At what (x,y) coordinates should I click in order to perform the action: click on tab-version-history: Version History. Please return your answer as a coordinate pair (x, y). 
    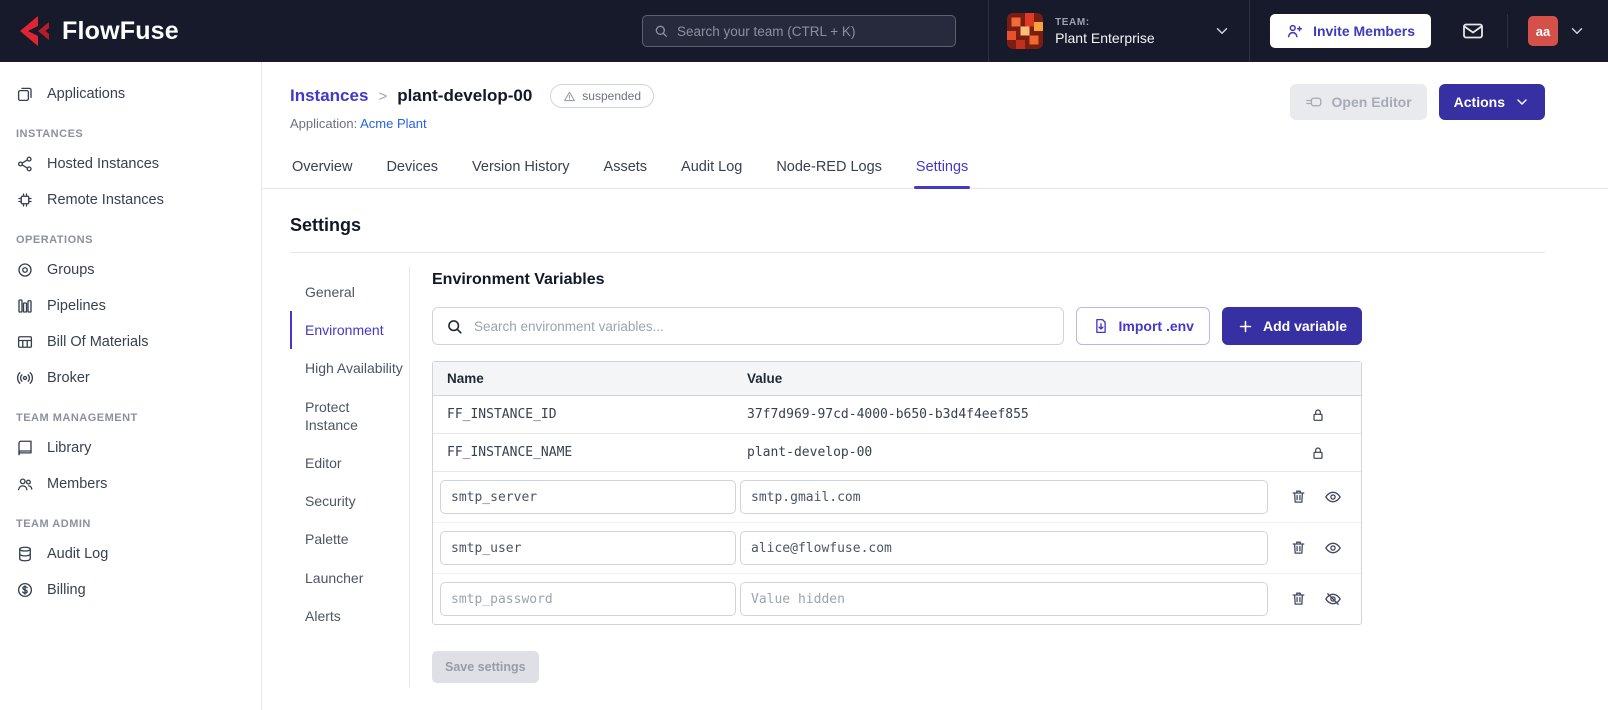
    Looking at the image, I should click on (521, 167).